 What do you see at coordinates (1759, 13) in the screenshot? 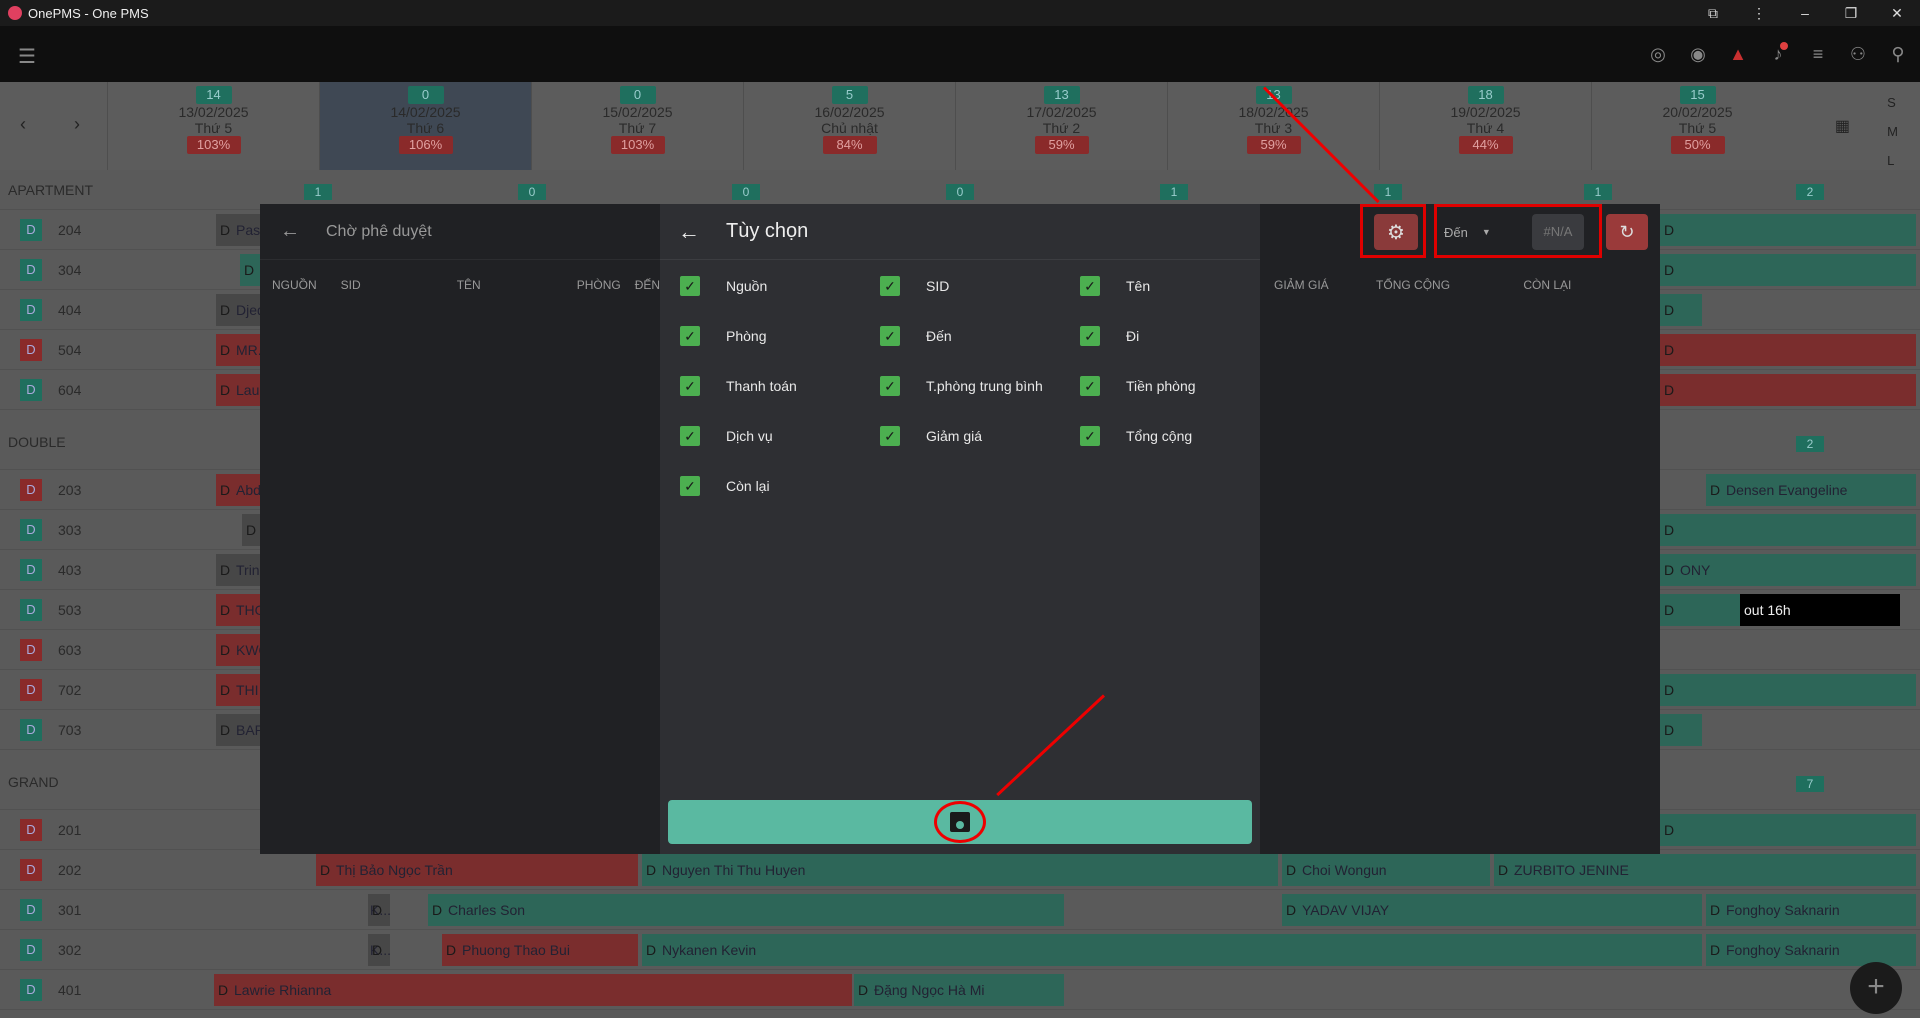
I see `kebab-menu-icon: ⋮` at bounding box center [1759, 13].